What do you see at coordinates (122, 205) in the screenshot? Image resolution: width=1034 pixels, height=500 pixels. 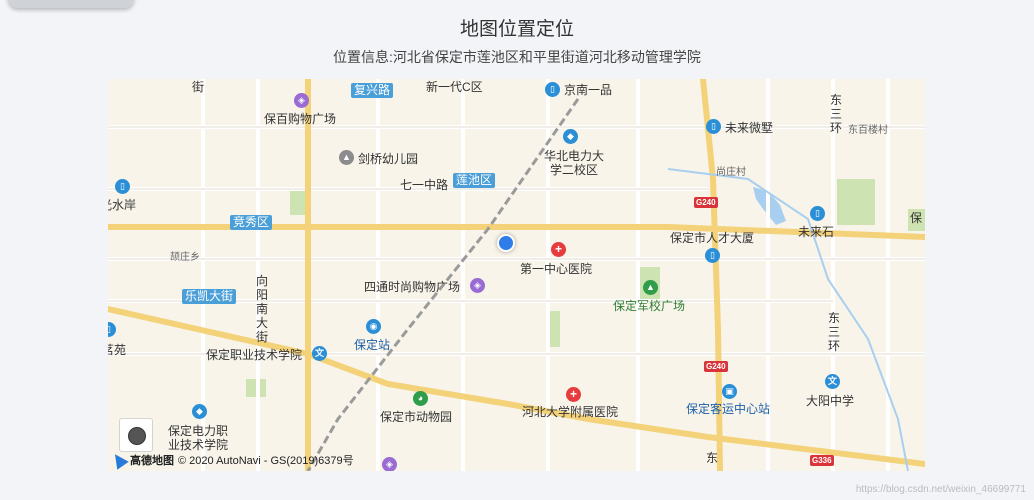 I see `place-label: 光水岸` at bounding box center [122, 205].